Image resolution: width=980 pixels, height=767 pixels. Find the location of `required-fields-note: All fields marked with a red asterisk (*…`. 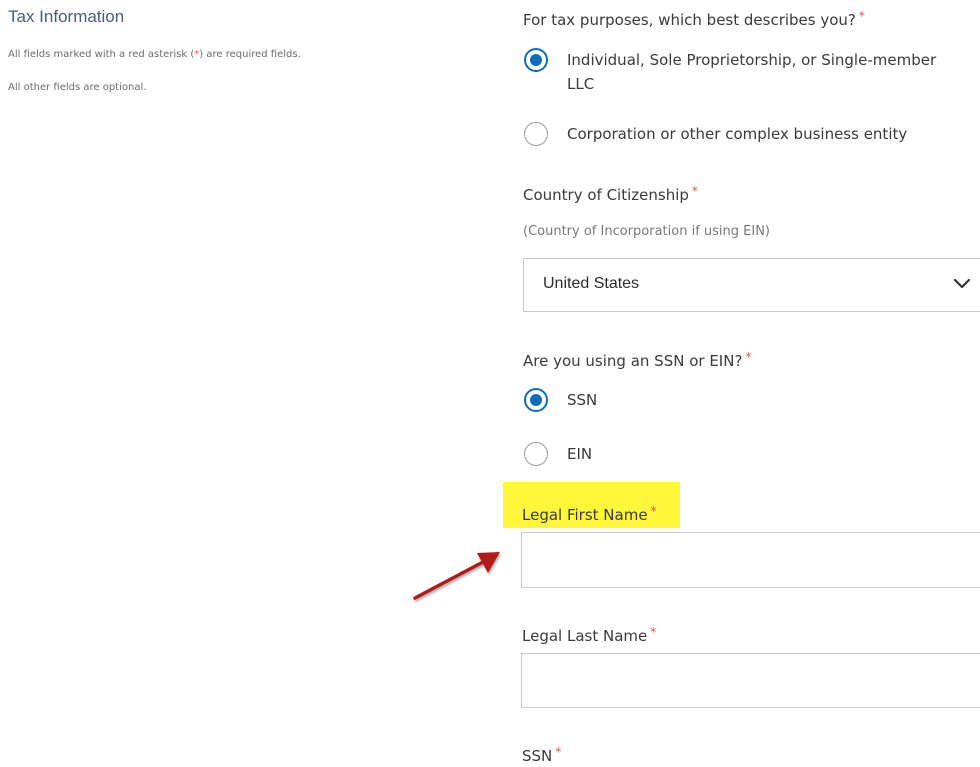

required-fields-note: All fields marked with a red asterisk (*… is located at coordinates (154, 54).